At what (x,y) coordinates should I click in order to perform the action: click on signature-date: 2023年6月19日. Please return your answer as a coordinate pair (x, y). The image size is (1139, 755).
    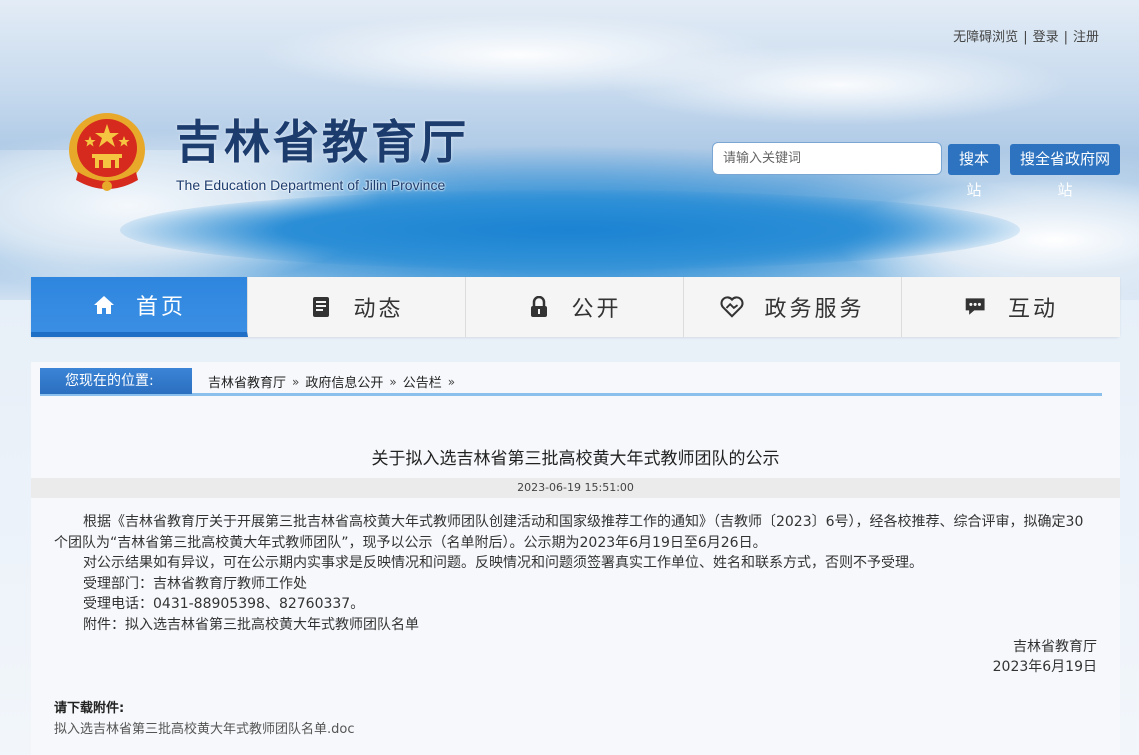
    Looking at the image, I should click on (1044, 667).